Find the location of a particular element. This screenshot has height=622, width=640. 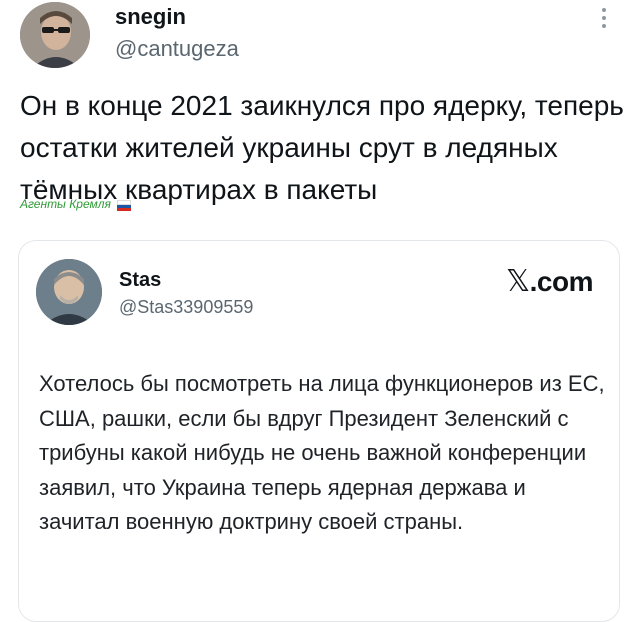

quoted-author-name: Stas is located at coordinates (140, 280).